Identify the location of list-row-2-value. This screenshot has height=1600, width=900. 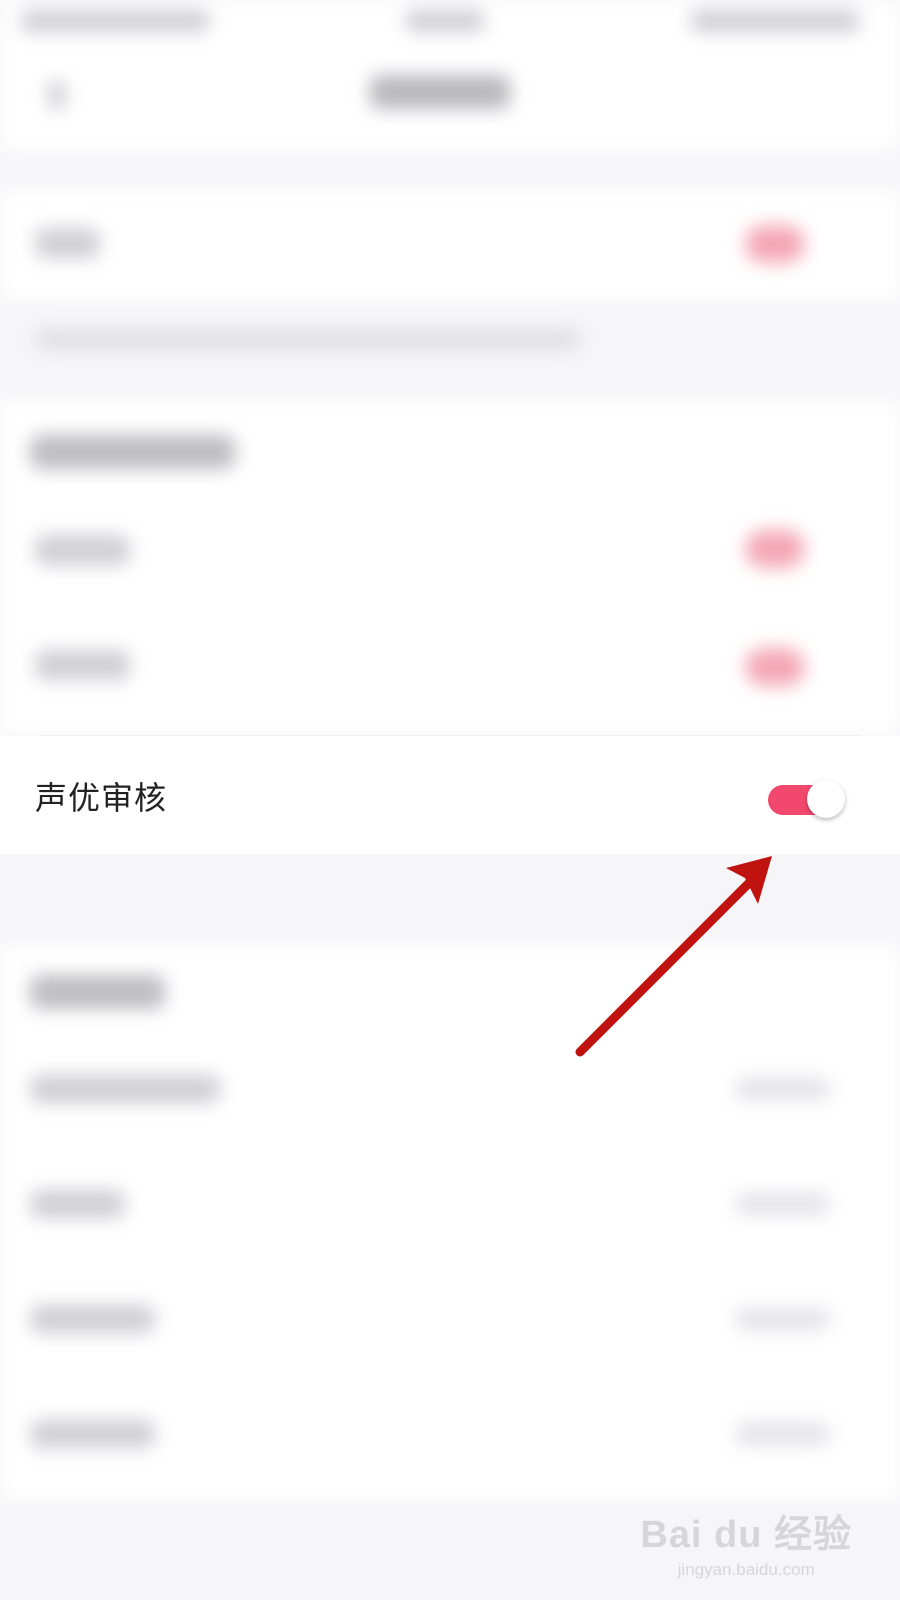
(782, 1204).